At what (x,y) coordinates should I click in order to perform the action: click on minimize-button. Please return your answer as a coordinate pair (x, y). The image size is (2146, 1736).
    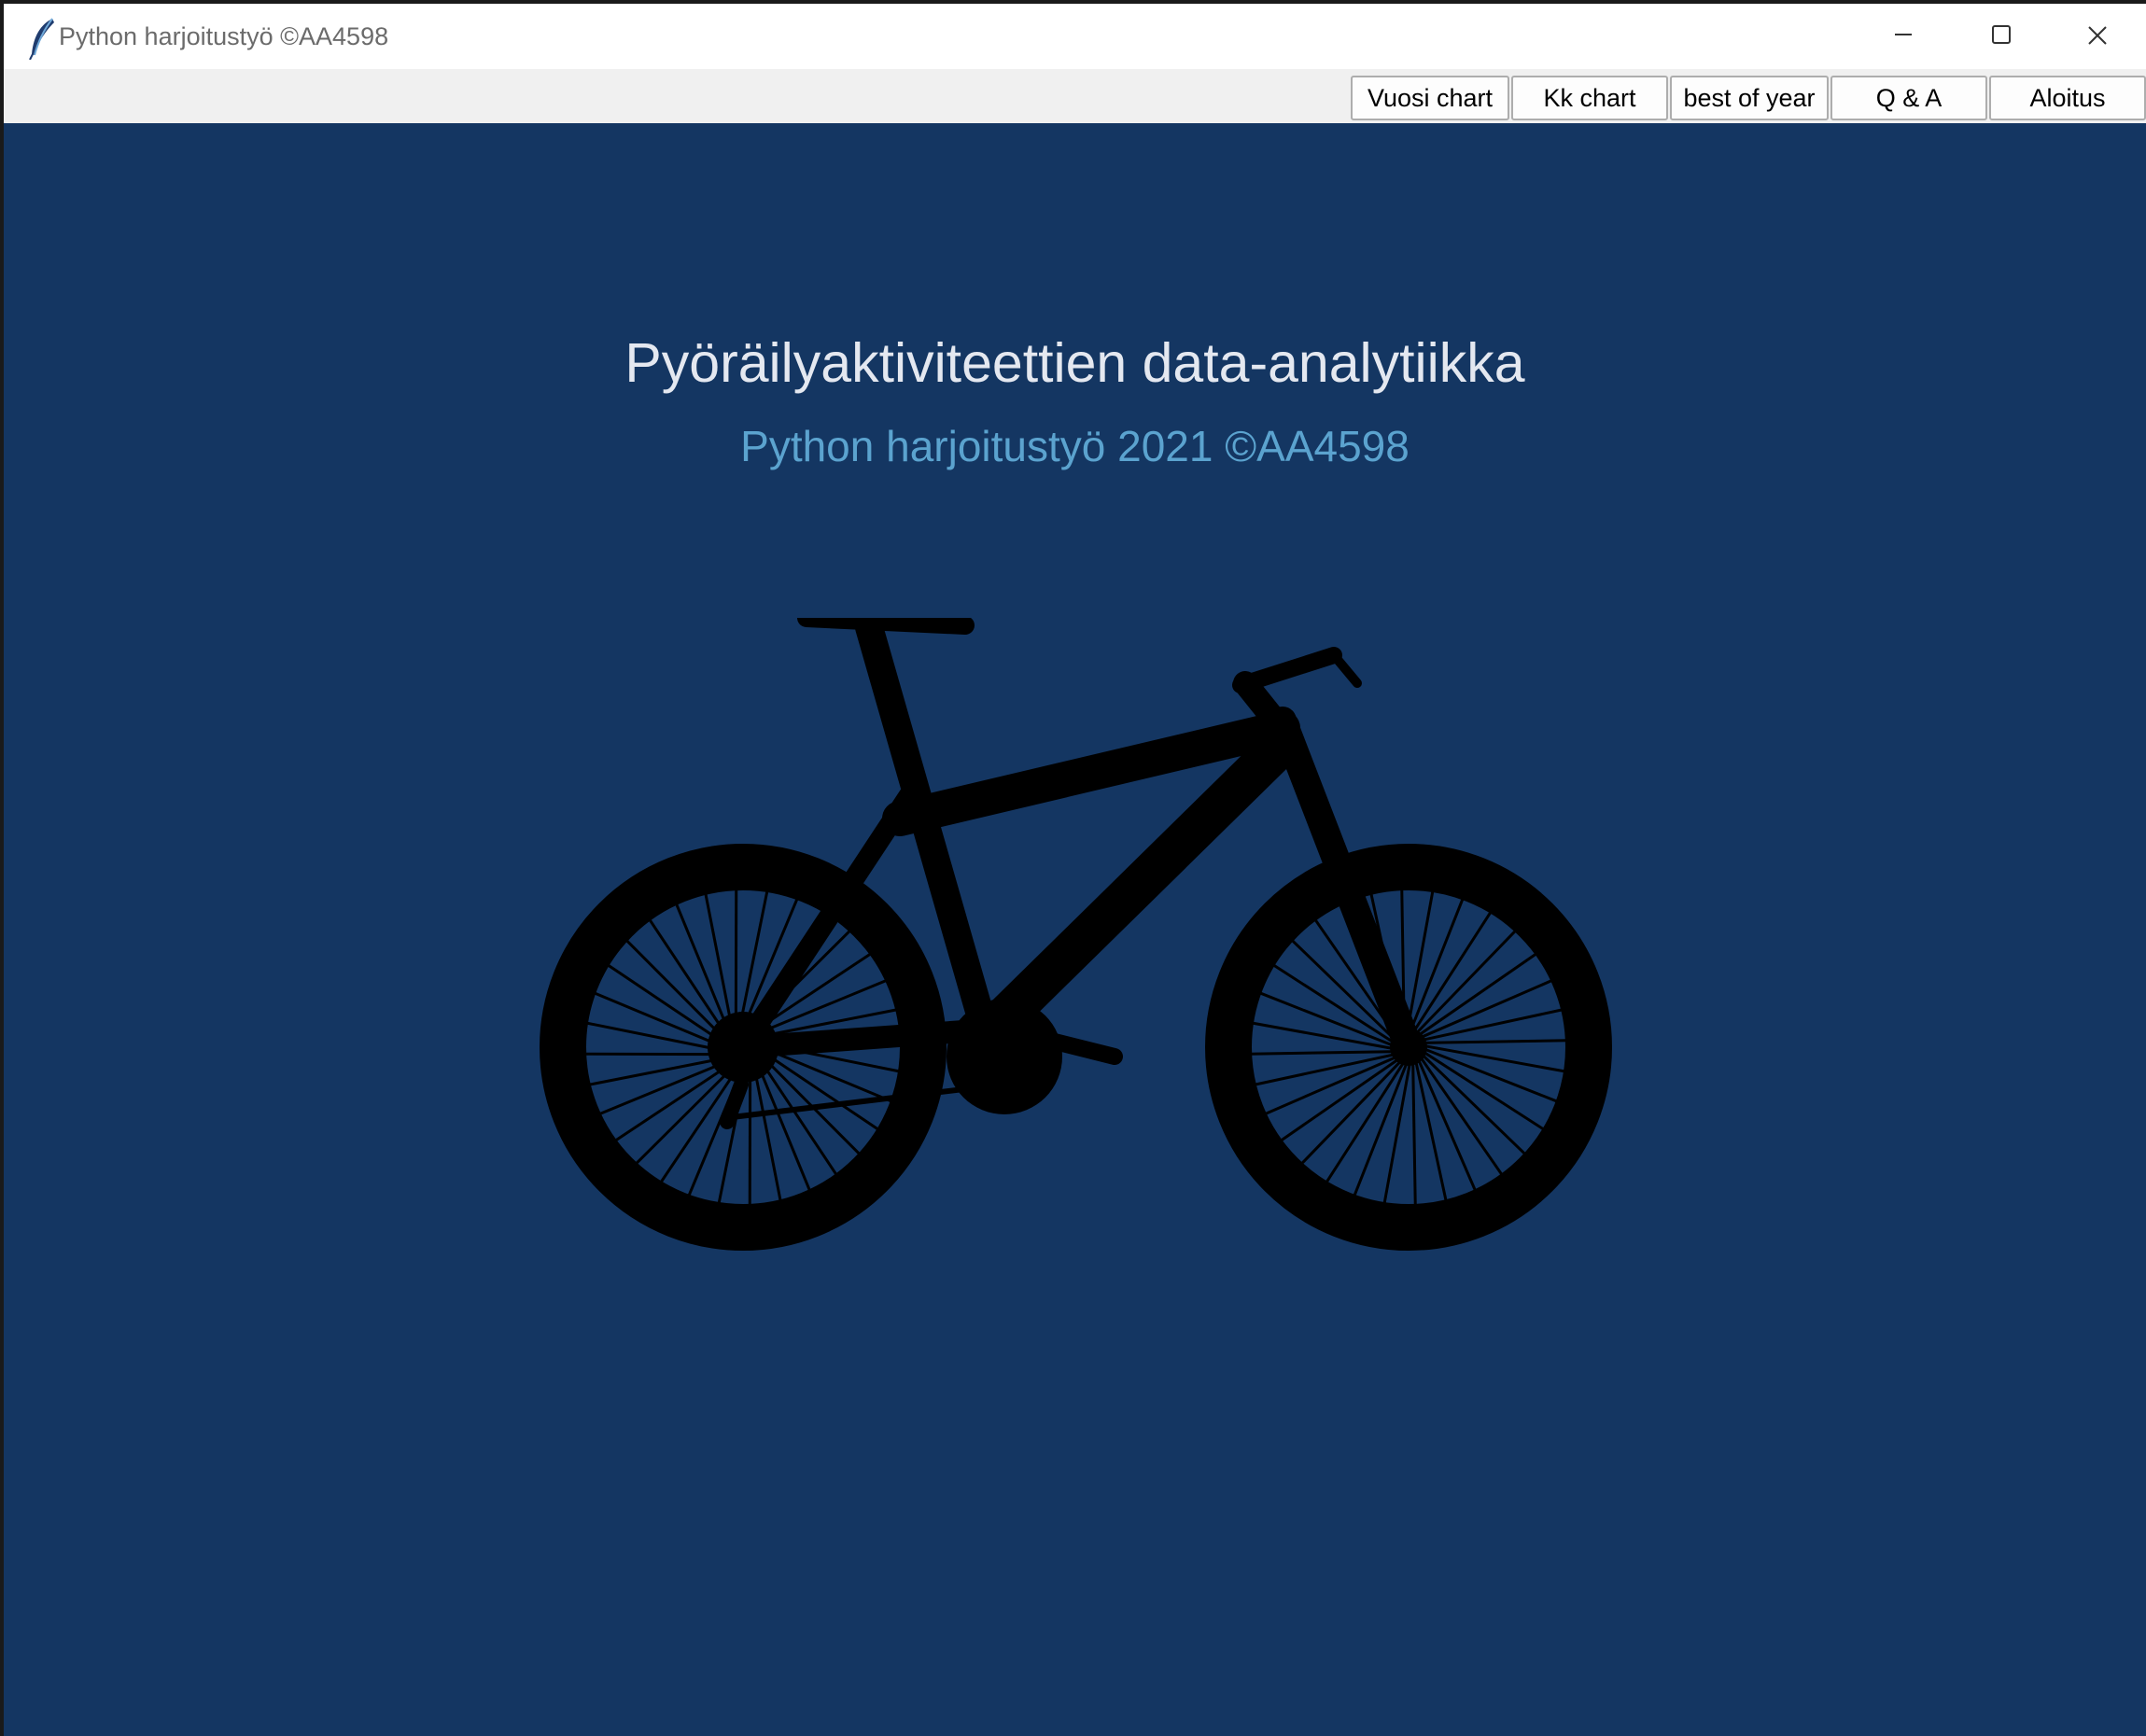
    Looking at the image, I should click on (1903, 36).